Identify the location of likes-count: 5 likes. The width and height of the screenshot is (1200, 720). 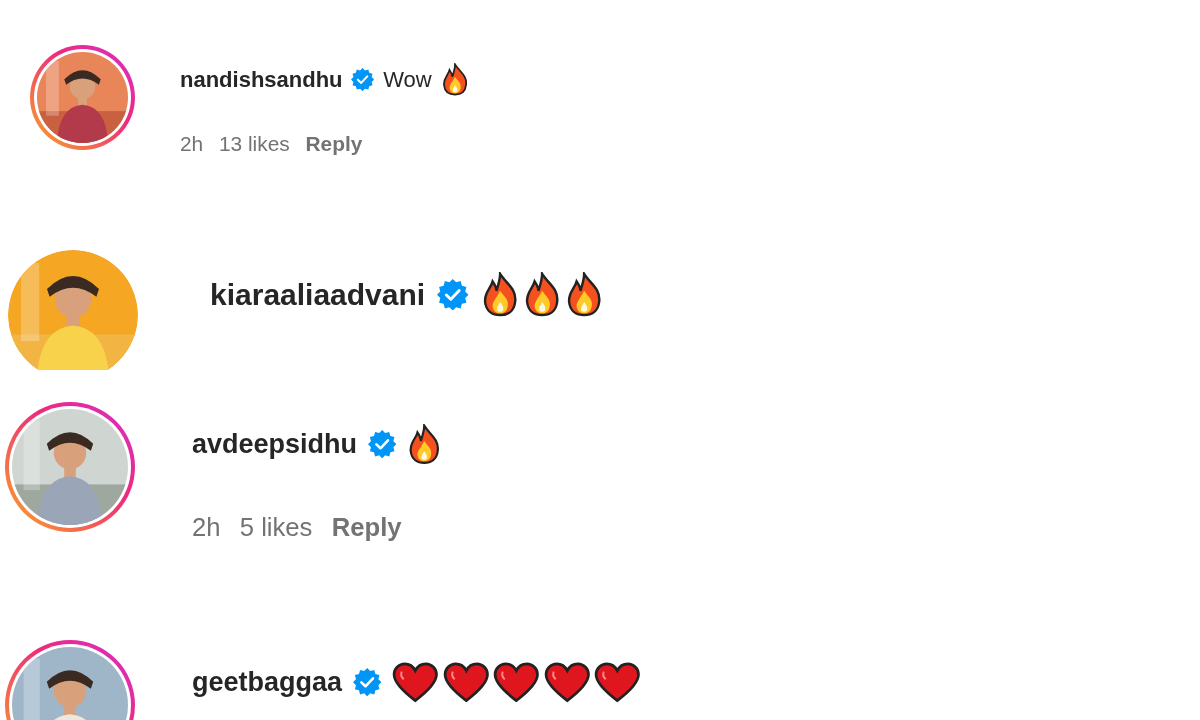
(276, 527).